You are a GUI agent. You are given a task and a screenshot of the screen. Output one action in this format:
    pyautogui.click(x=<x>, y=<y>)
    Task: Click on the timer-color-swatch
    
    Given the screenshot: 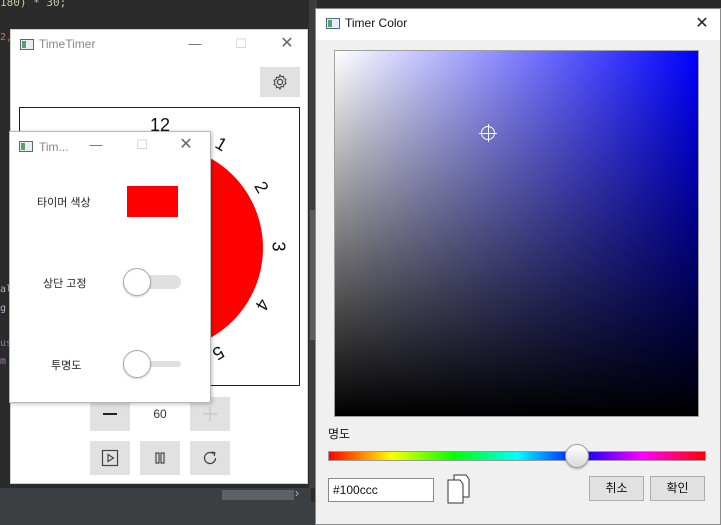 What is the action you would take?
    pyautogui.click(x=152, y=201)
    